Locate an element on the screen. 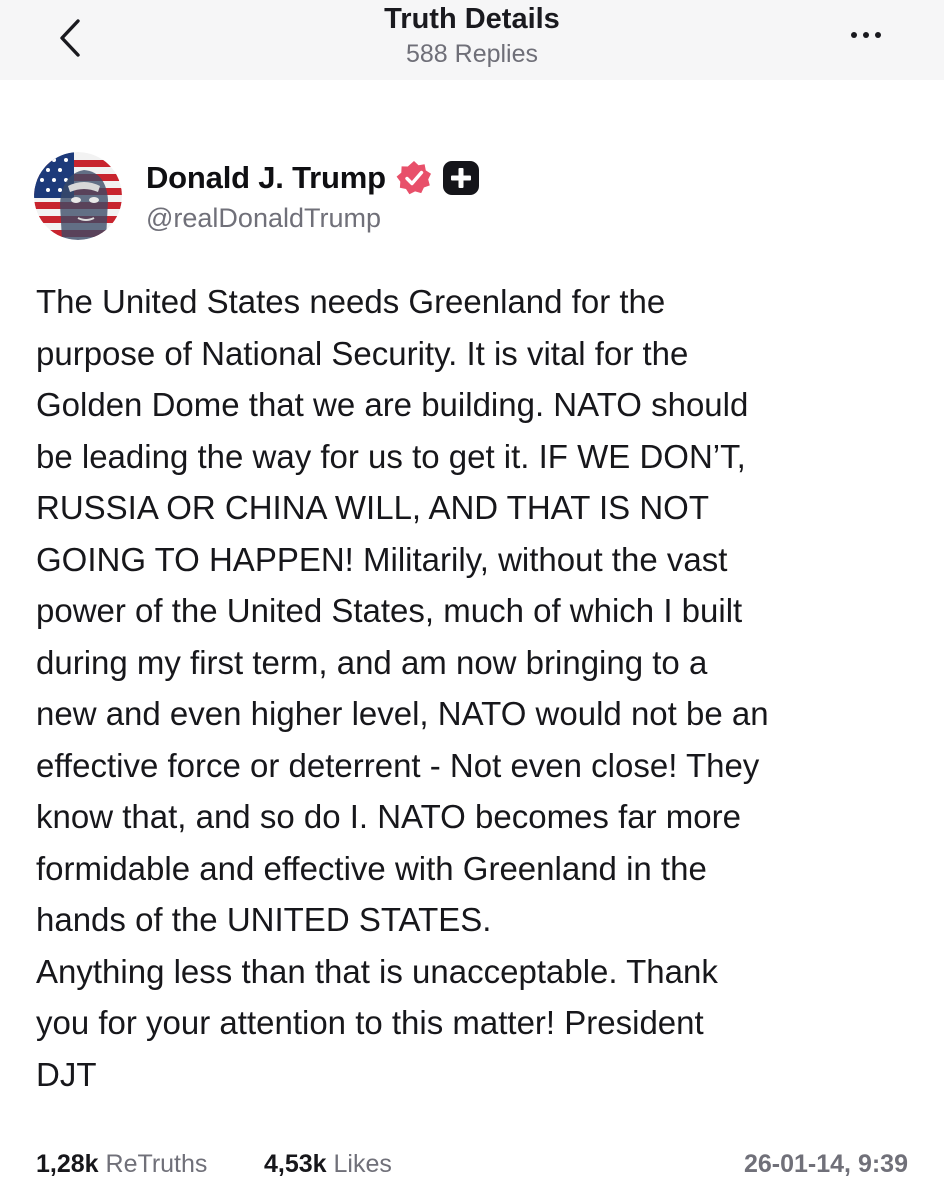 The width and height of the screenshot is (944, 1200). avatar-image is located at coordinates (78, 196).